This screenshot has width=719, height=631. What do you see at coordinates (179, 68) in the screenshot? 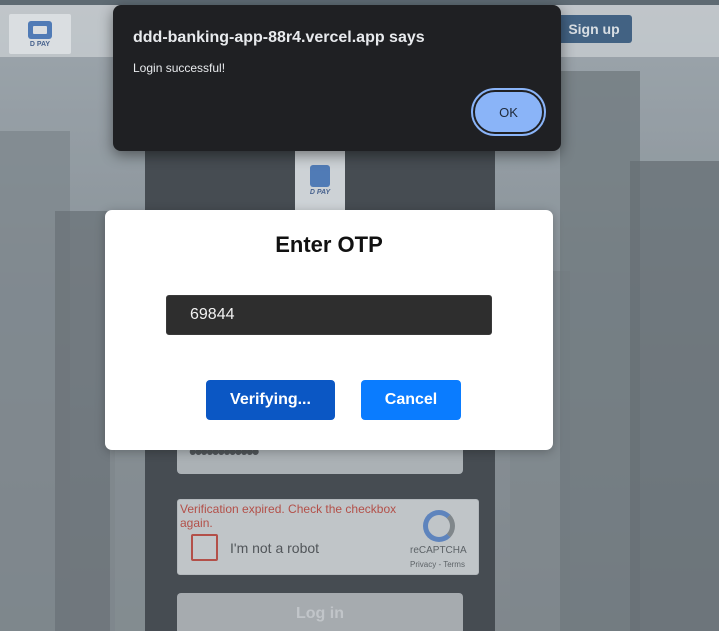
I see `alert-message: Login successful!` at bounding box center [179, 68].